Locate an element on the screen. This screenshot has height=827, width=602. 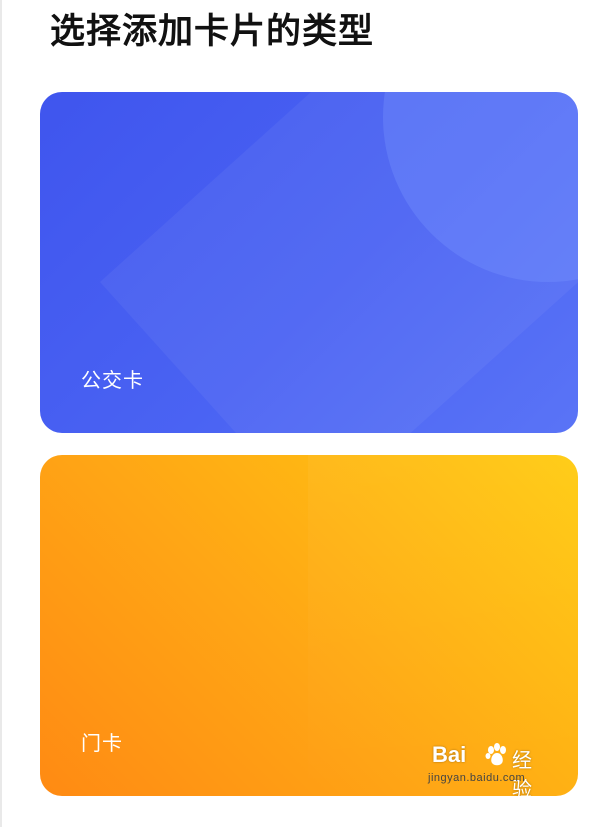
watermark-brand: Bai is located at coordinates (449, 754).